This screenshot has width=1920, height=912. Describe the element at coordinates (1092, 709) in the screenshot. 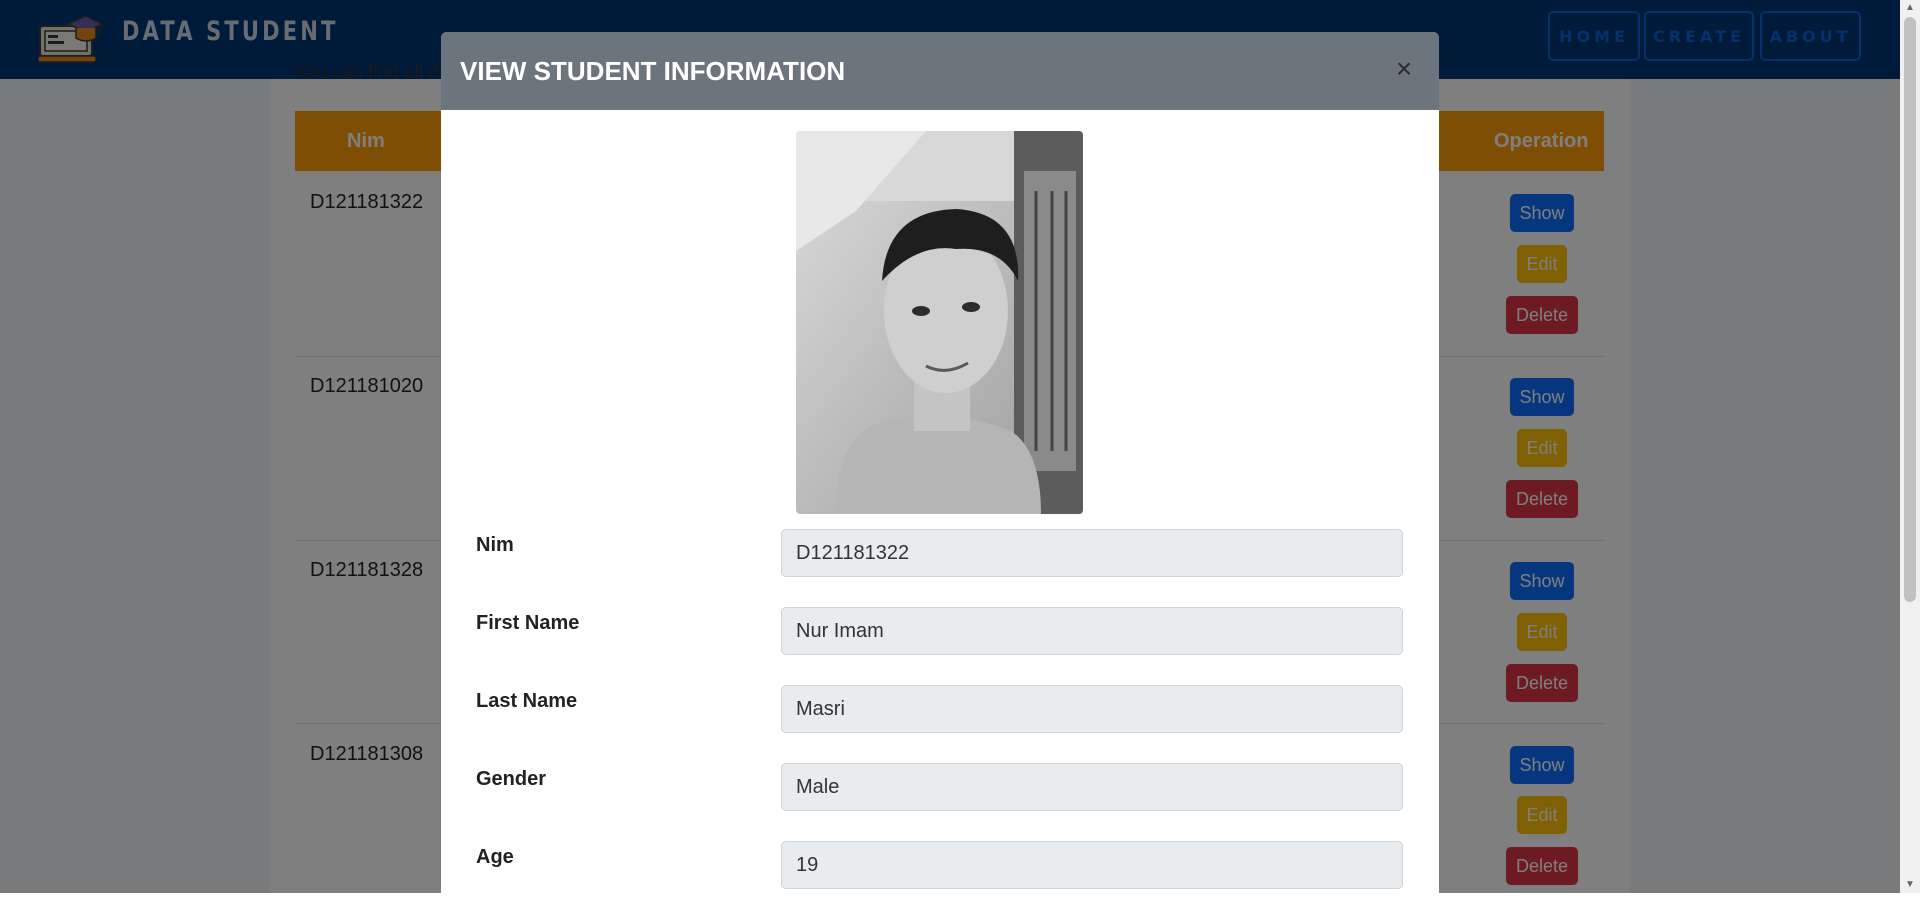

I see `last-name-field` at that location.